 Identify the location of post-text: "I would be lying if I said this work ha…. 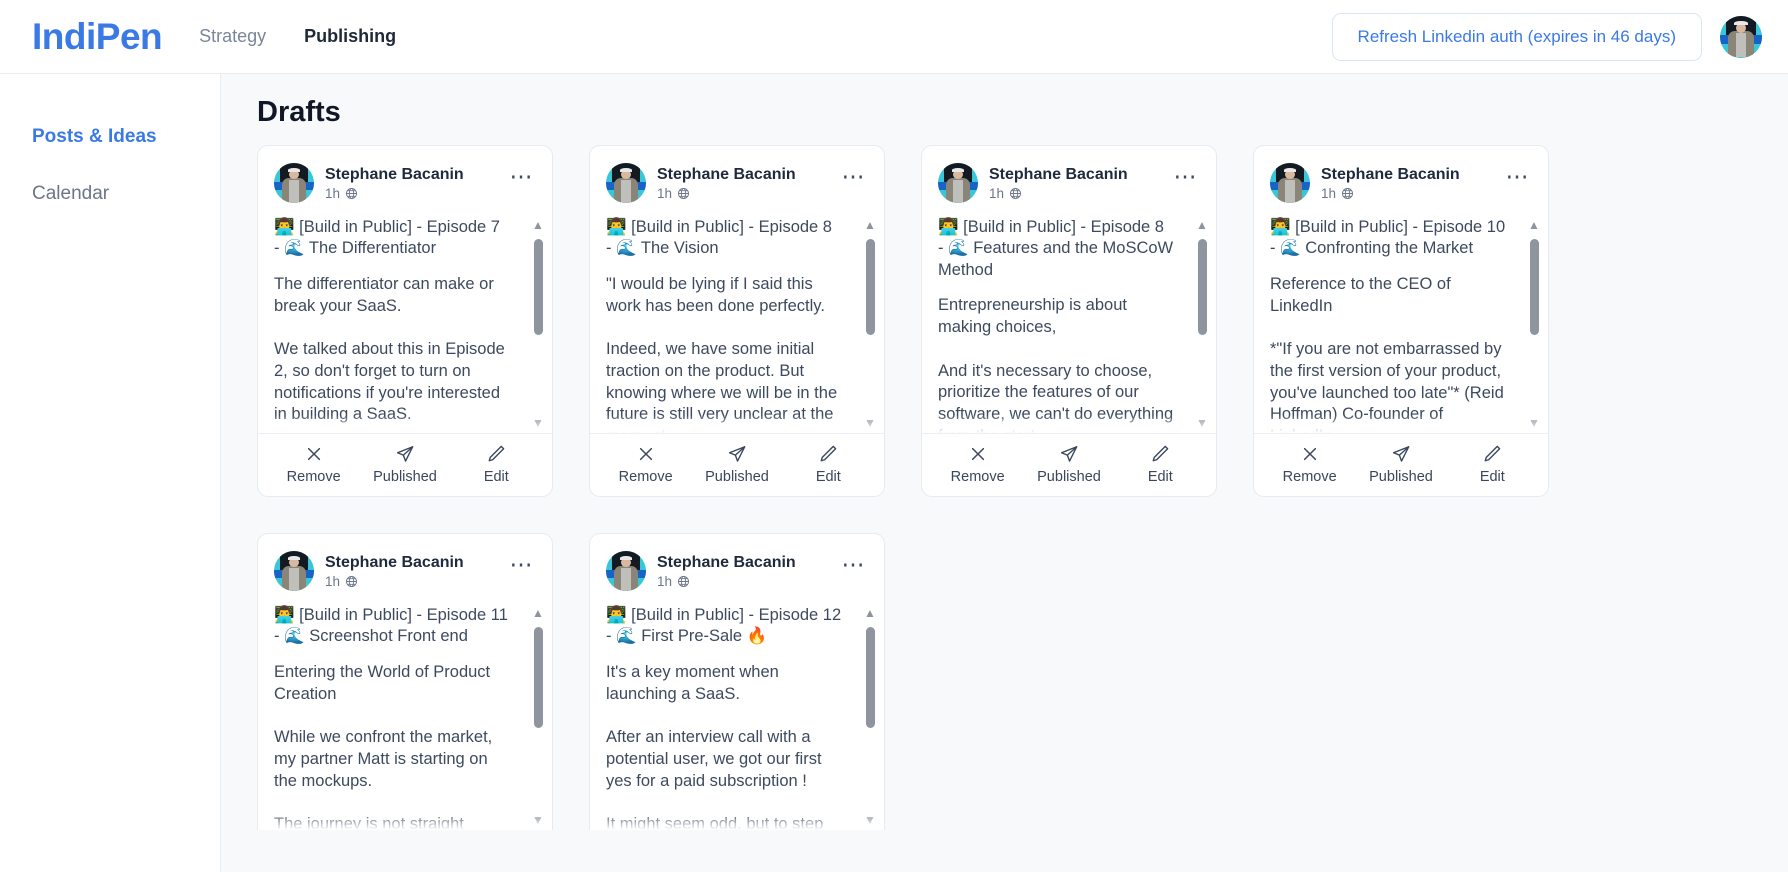
(722, 353).